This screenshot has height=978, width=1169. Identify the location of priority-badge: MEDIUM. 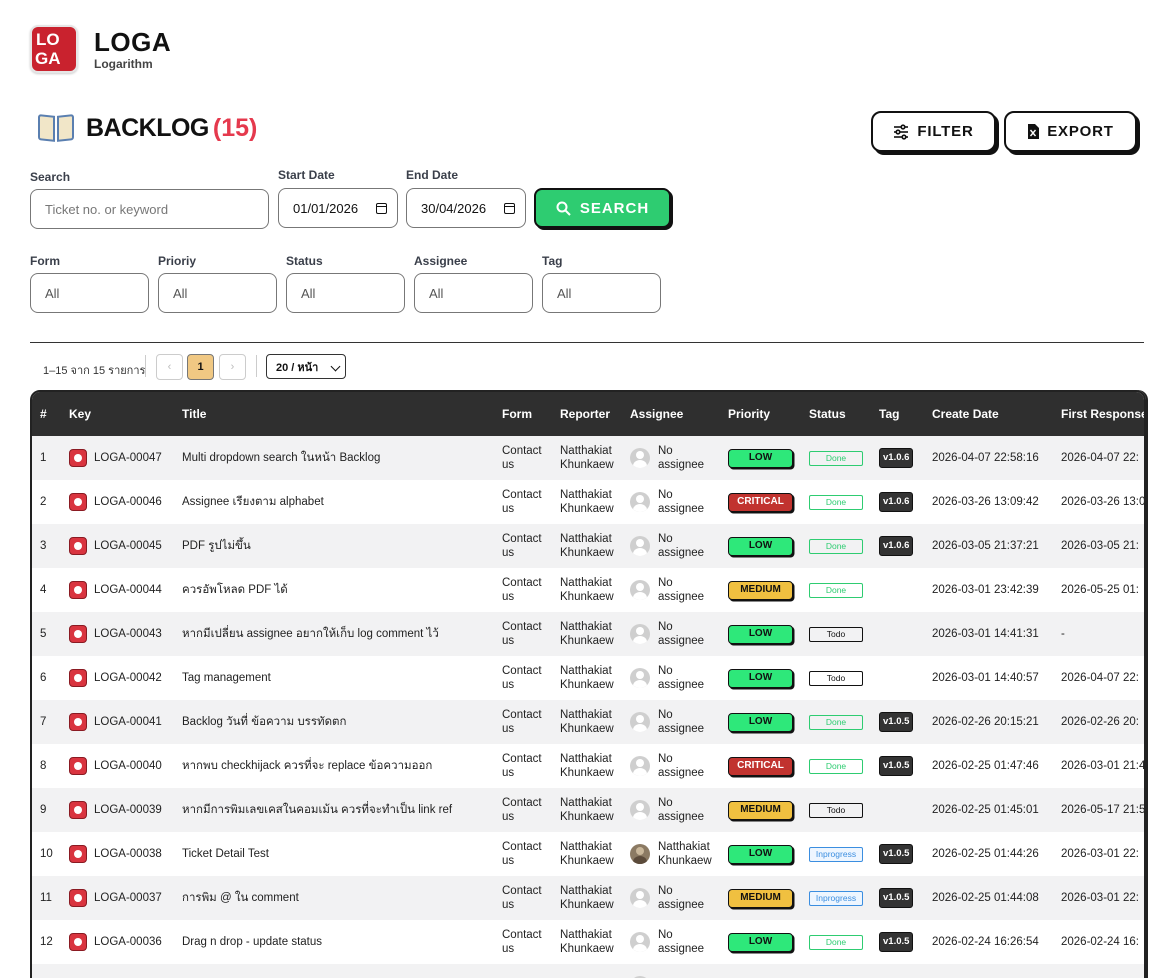
(760, 590).